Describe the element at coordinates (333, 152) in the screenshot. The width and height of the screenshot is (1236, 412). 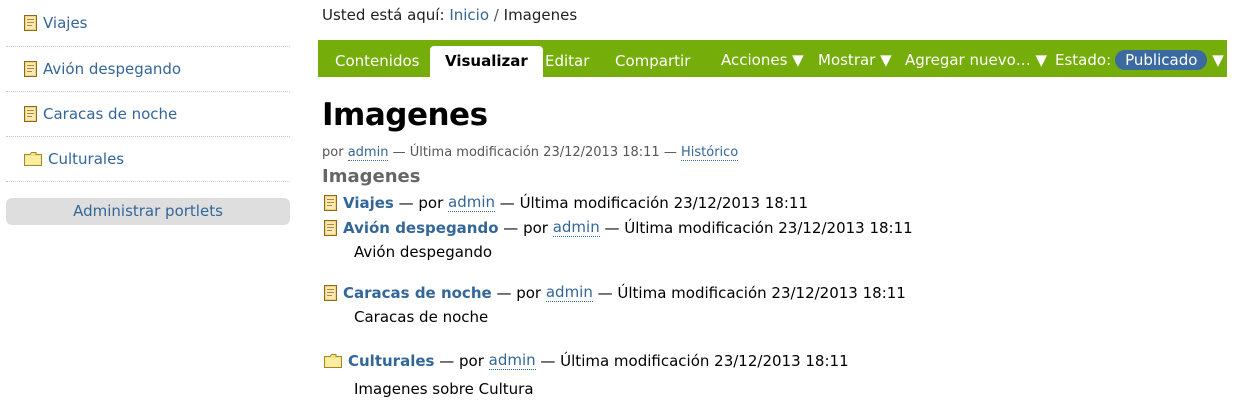
I see `byline-by: por` at that location.